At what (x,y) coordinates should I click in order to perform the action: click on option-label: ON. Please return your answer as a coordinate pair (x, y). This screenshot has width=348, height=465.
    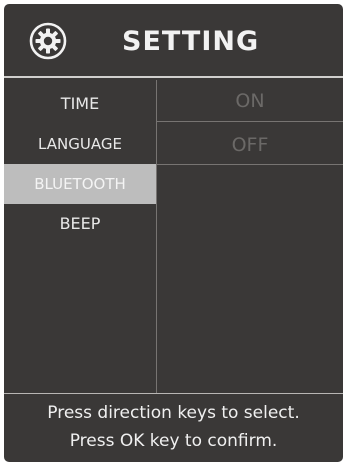
    Looking at the image, I should click on (250, 101).